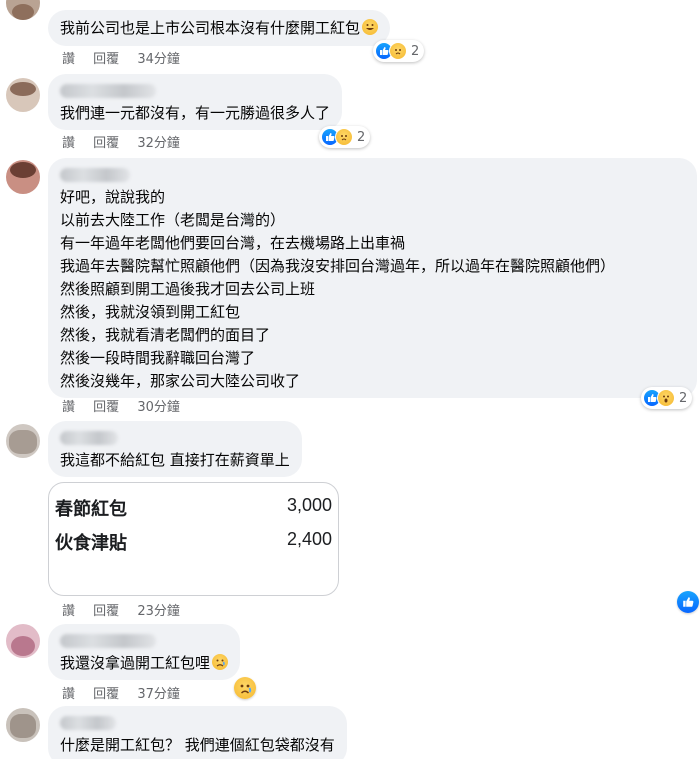 This screenshot has width=700, height=759. I want to click on payslip-item-label: 春節紅包, so click(91, 509).